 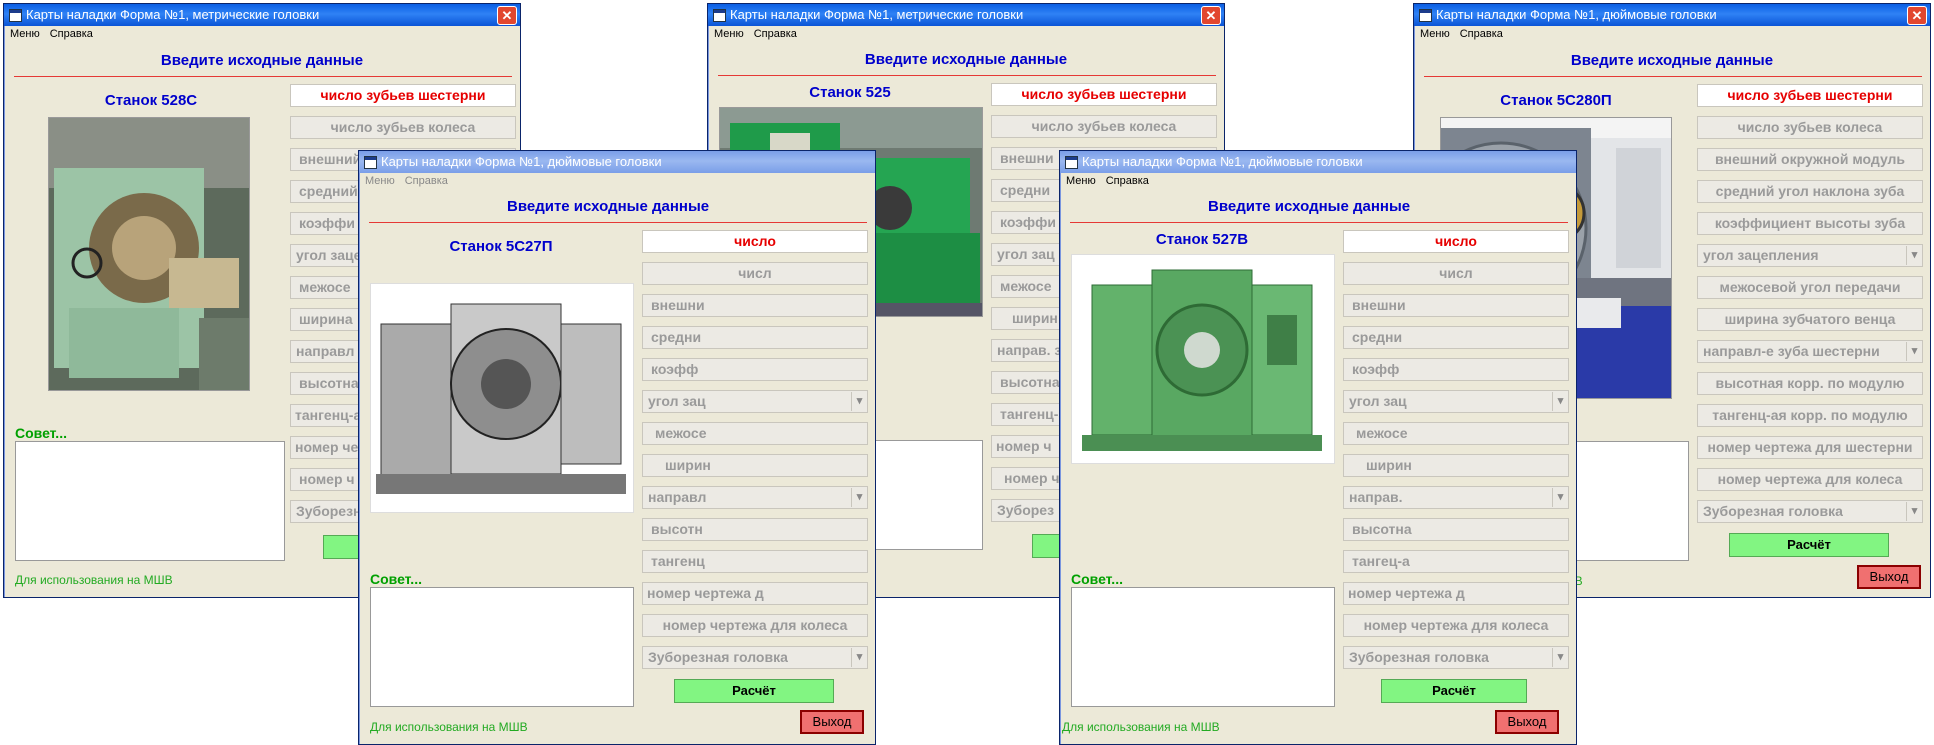 I want to click on field-tang-corr: тангенц-ая корр. по модулю, so click(x=1810, y=415).